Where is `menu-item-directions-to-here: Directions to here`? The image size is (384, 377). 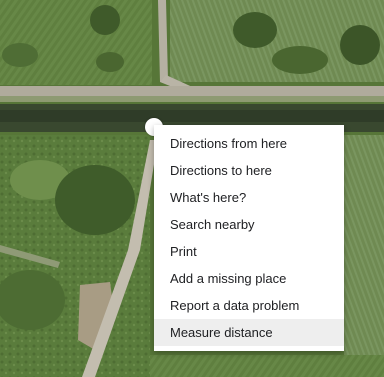 menu-item-directions-to-here: Directions to here is located at coordinates (249, 170).